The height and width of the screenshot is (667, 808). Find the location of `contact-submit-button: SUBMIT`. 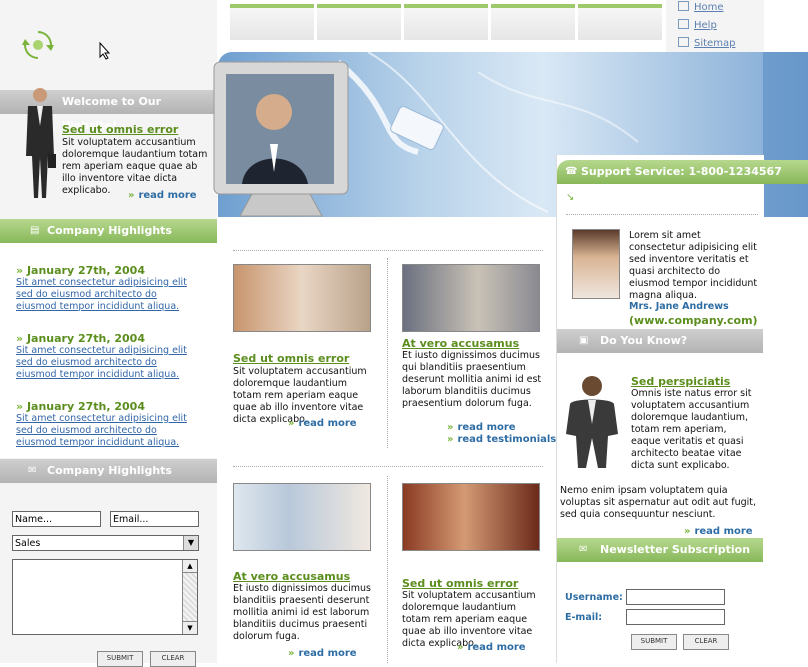

contact-submit-button: SUBMIT is located at coordinates (120, 659).